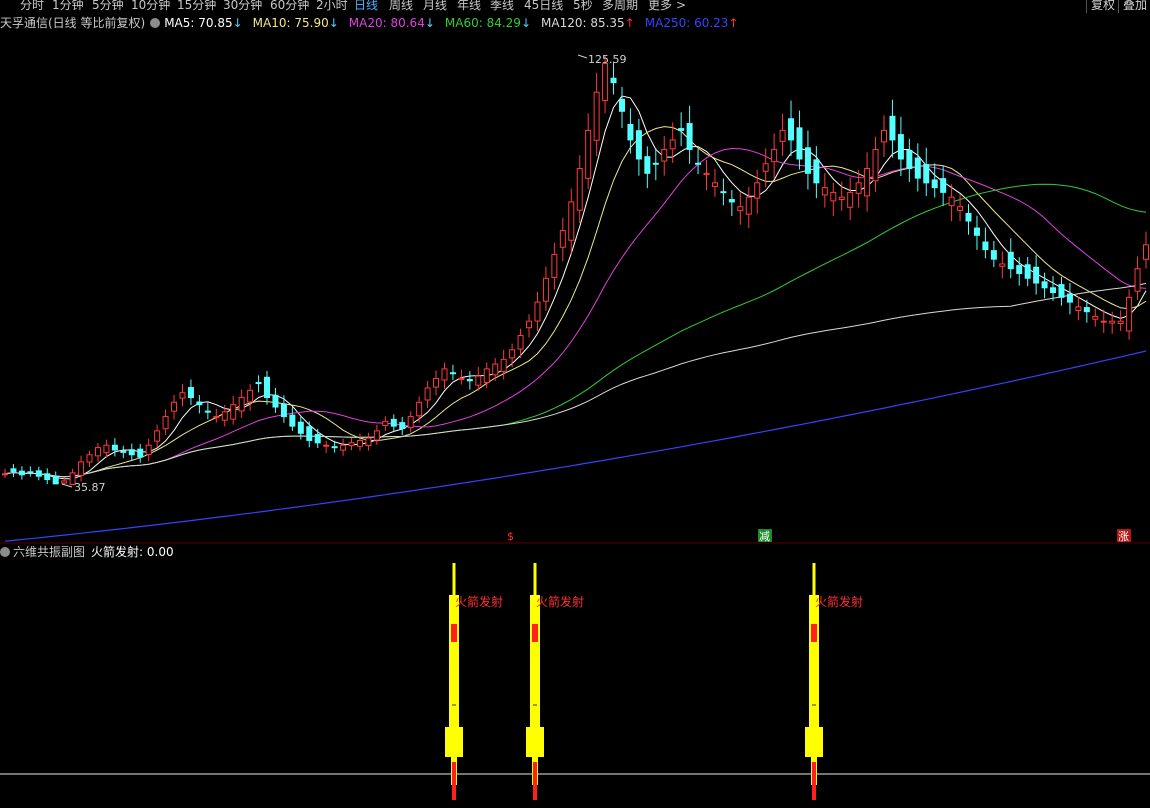 This screenshot has width=1150, height=808. Describe the element at coordinates (5, 552) in the screenshot. I see `sub-toggle-circle-icon` at that location.